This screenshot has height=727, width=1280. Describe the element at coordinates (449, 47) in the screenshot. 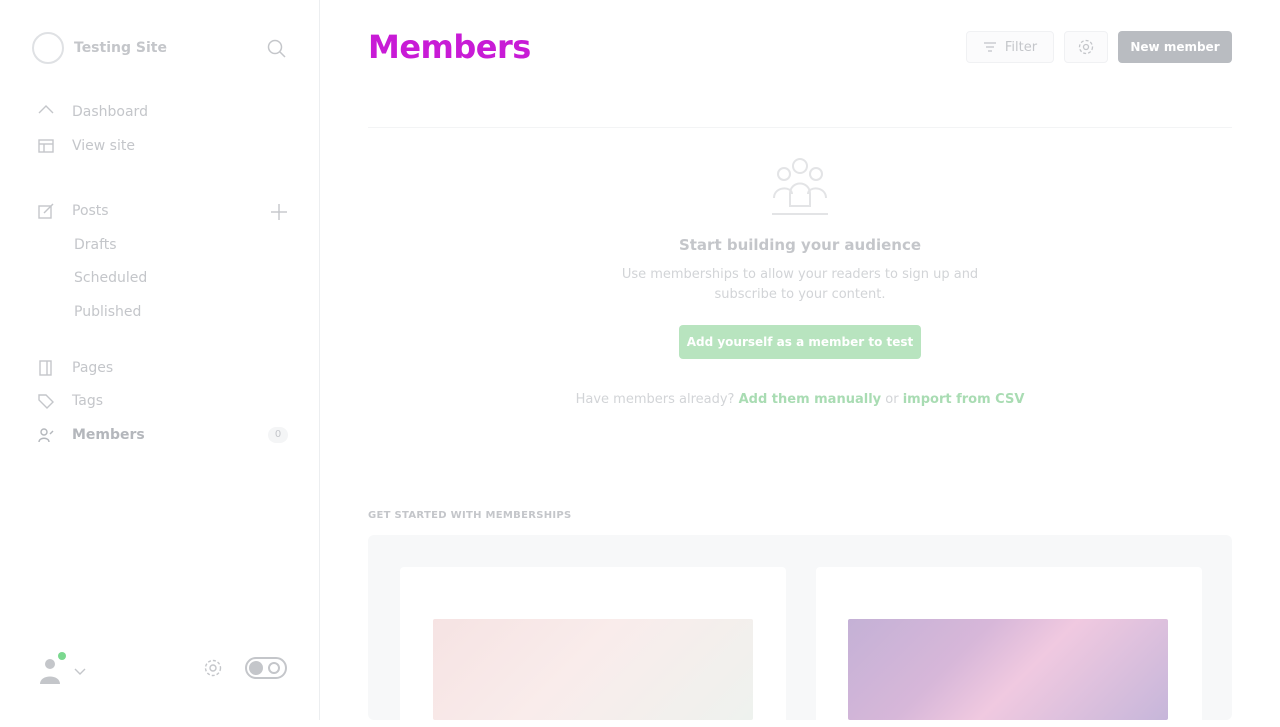

I see `page-title: Members` at that location.